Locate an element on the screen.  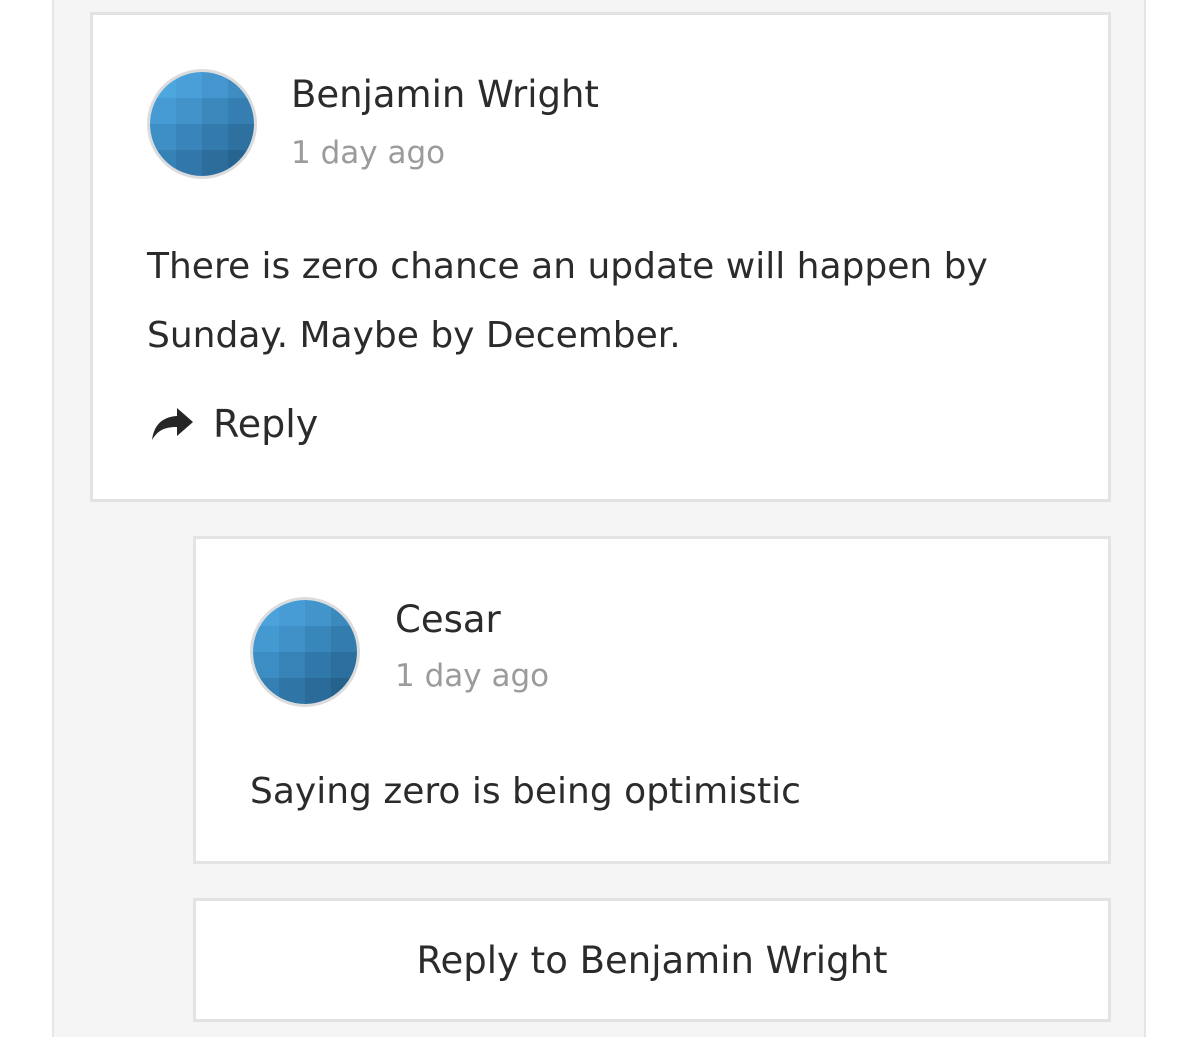
share-arrow-icon is located at coordinates (172, 424).